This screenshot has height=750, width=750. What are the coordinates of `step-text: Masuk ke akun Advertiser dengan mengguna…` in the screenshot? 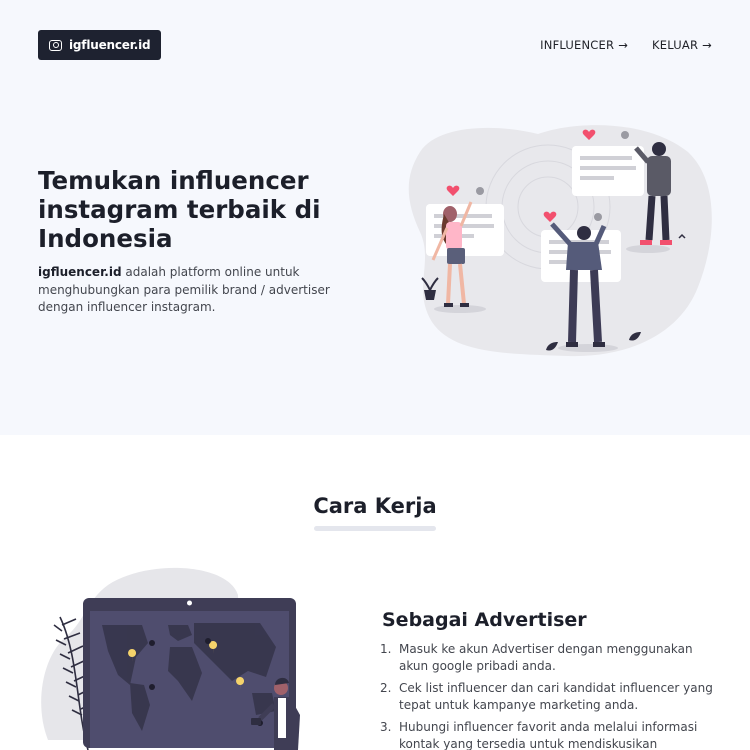 It's located at (546, 657).